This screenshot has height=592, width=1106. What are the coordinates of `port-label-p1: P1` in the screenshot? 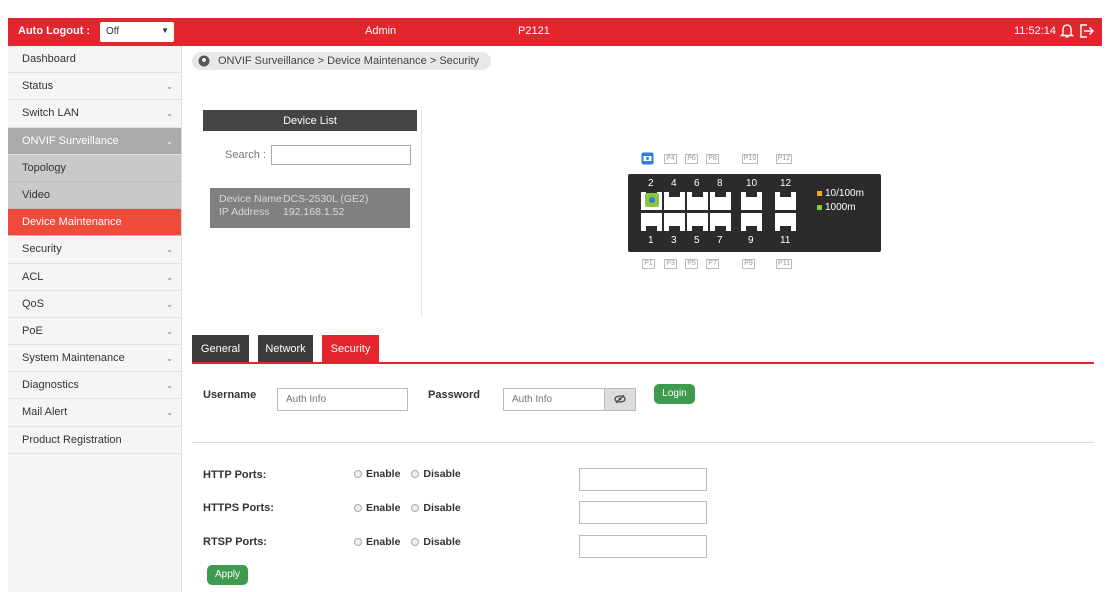 It's located at (648, 264).